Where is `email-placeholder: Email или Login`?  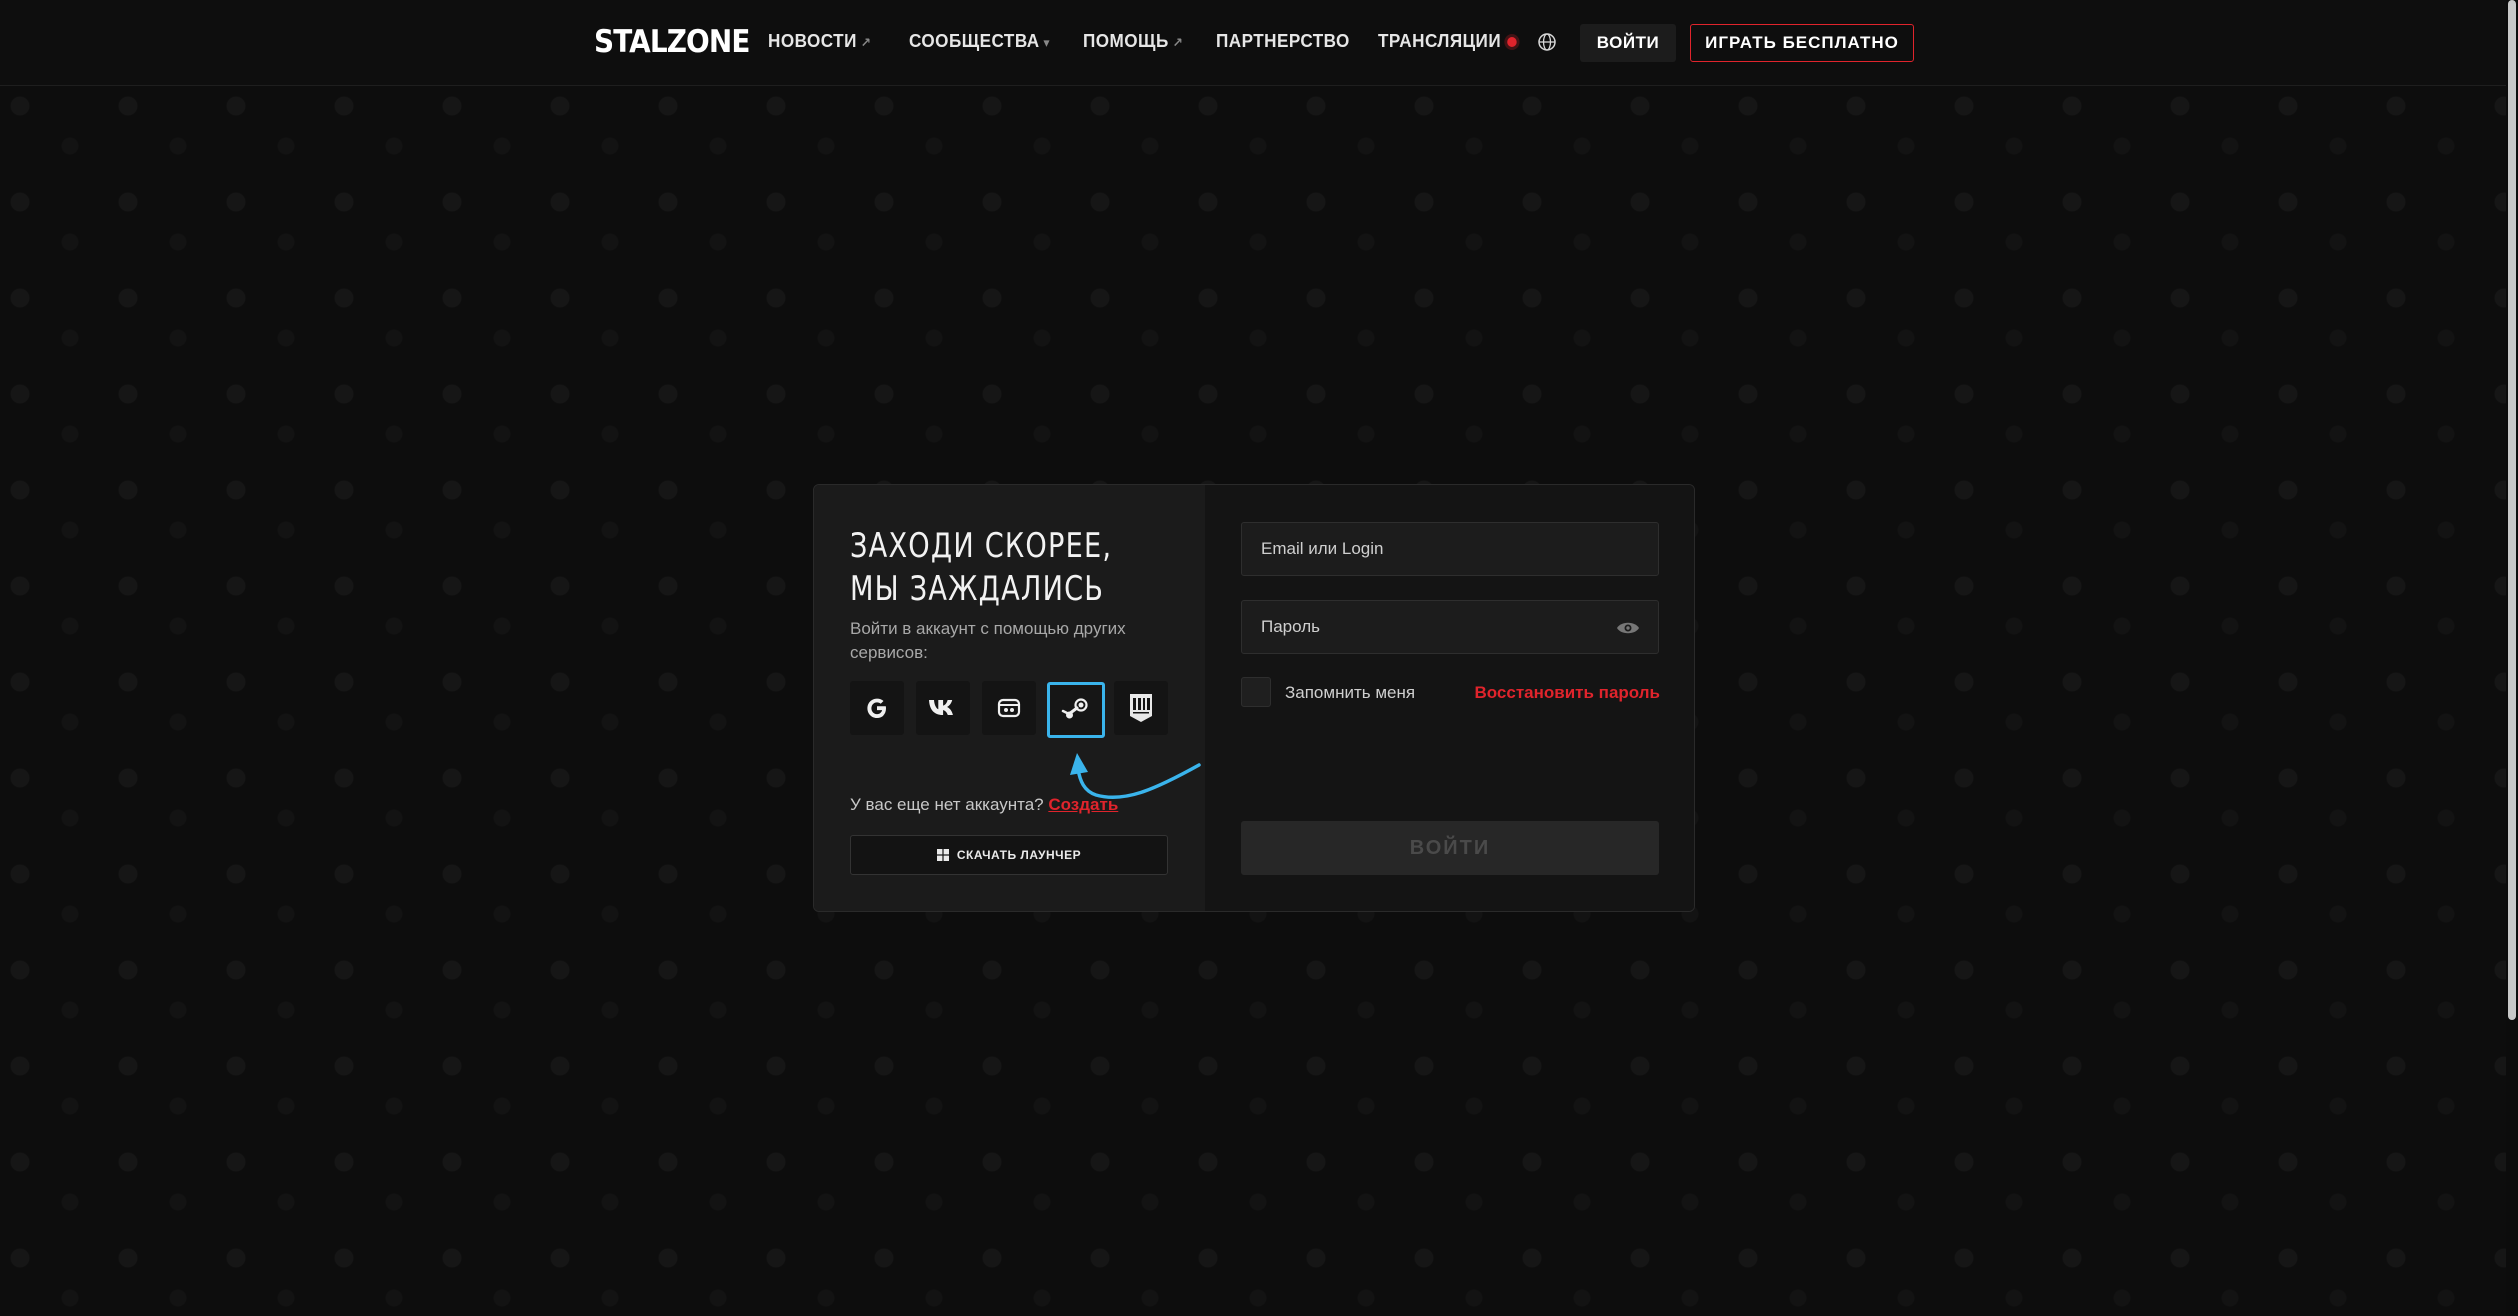
email-placeholder: Email или Login is located at coordinates (1322, 548).